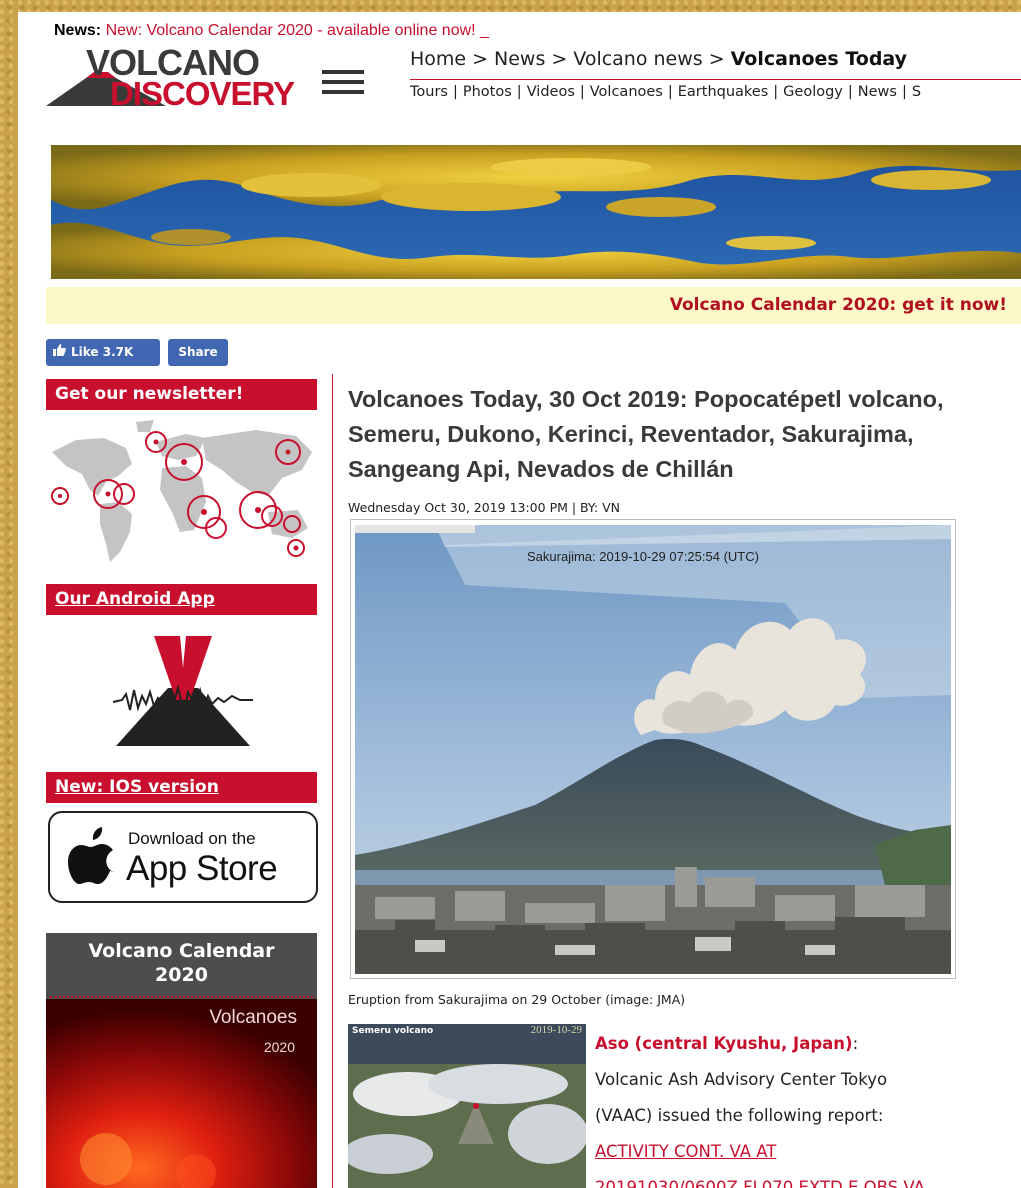  I want to click on header-banner-image, so click(536, 212).